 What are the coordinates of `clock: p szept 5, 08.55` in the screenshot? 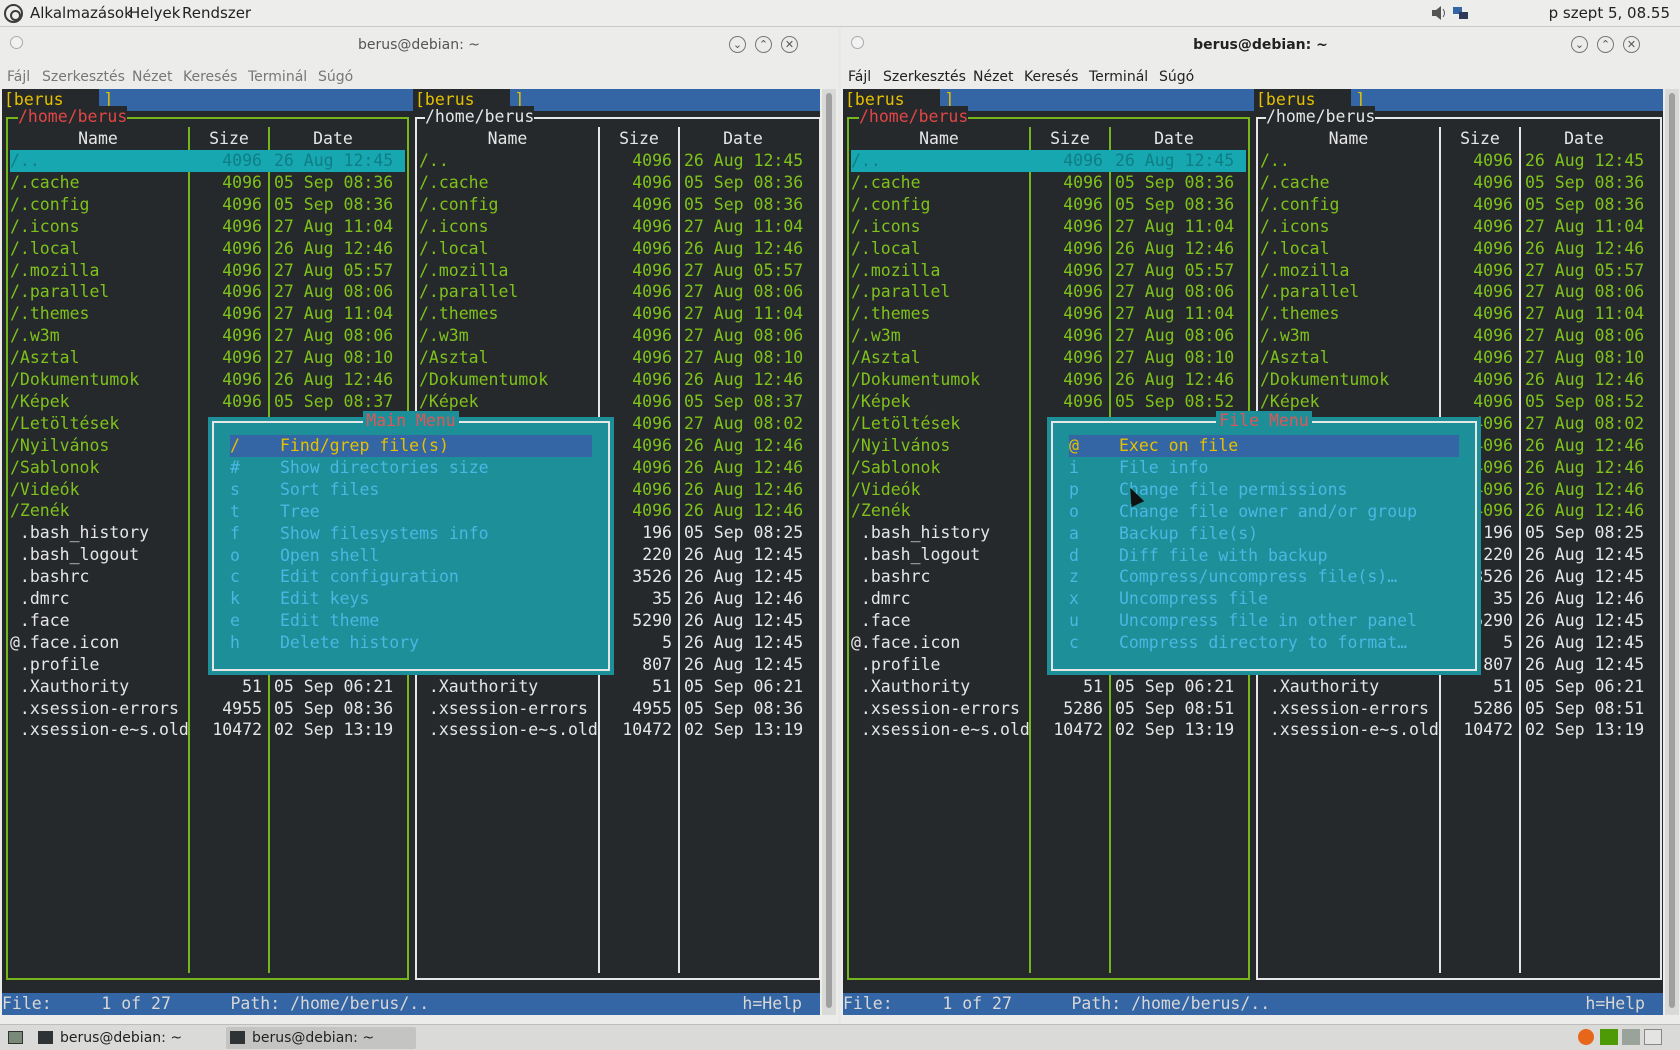 It's located at (1609, 13).